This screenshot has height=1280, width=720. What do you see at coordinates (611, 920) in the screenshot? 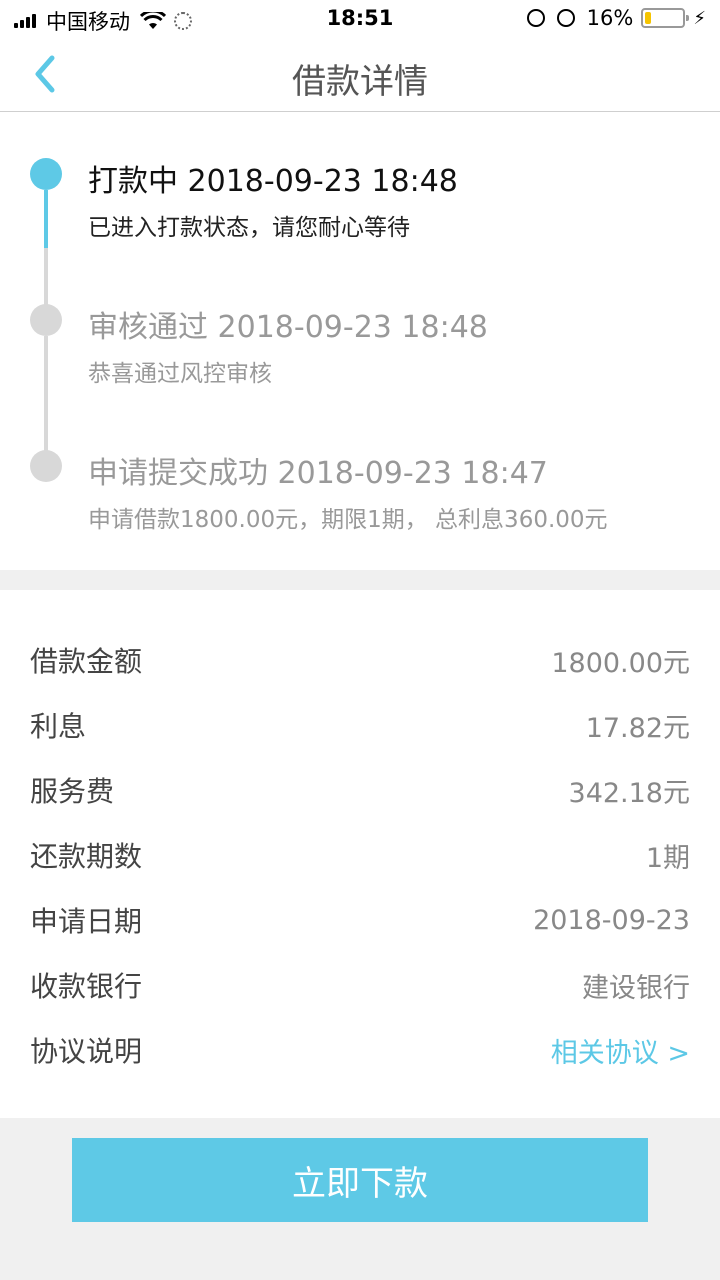
I see `detail-value: 2018-09-23` at bounding box center [611, 920].